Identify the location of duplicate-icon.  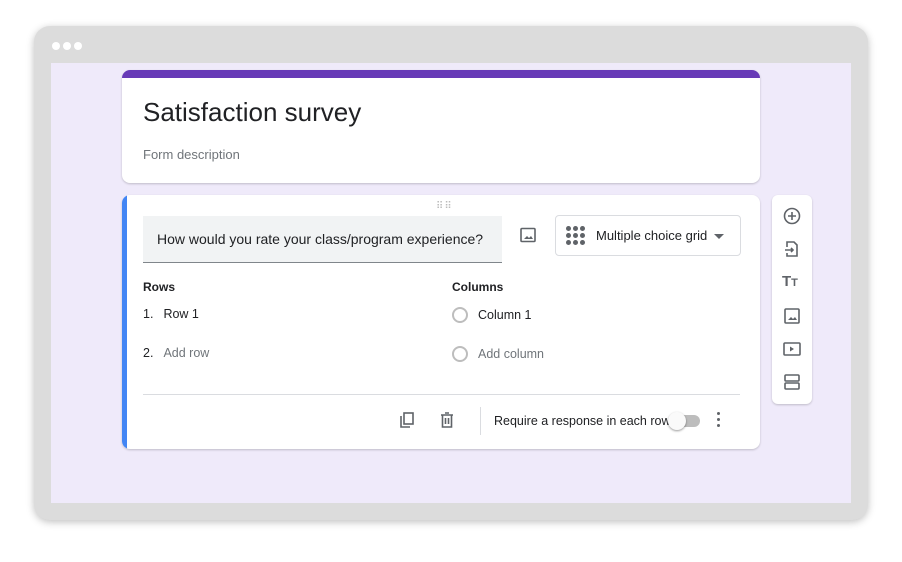
(407, 420).